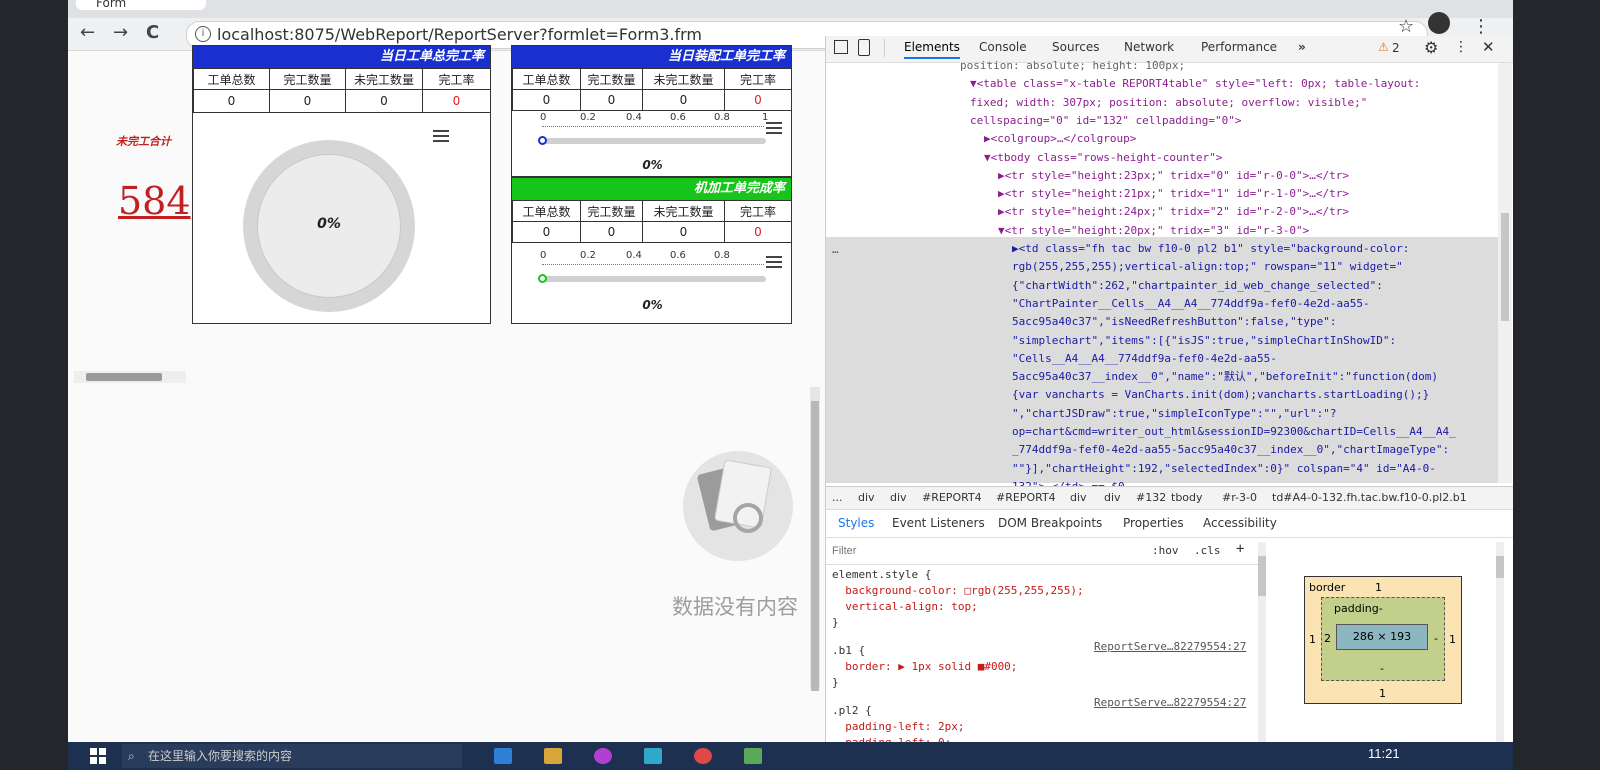 The image size is (1600, 770). I want to click on device-toggle-icon, so click(864, 47).